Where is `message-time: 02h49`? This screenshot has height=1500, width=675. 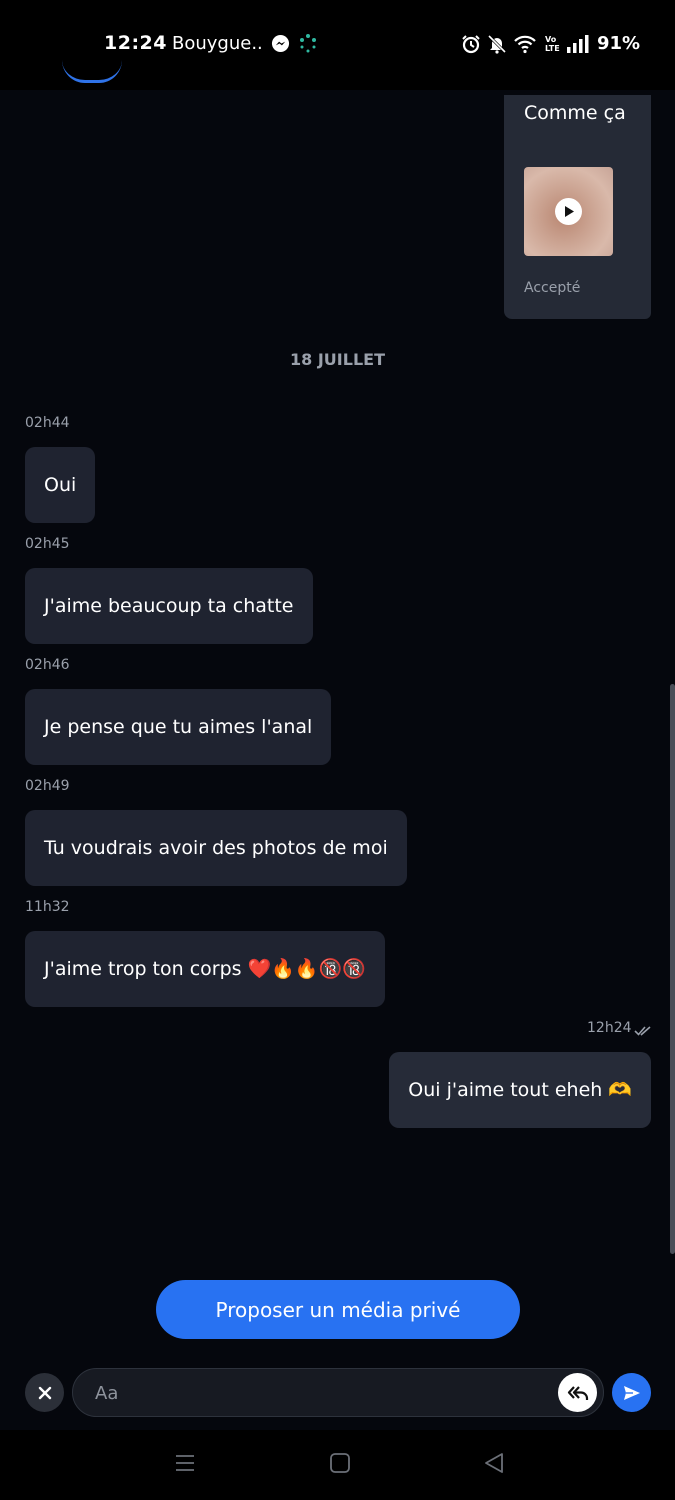
message-time: 02h49 is located at coordinates (47, 786).